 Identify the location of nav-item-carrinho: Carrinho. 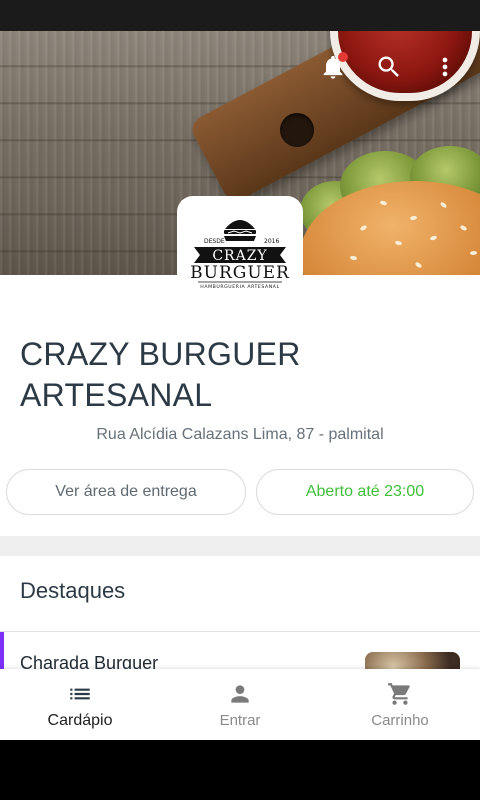
(400, 704).